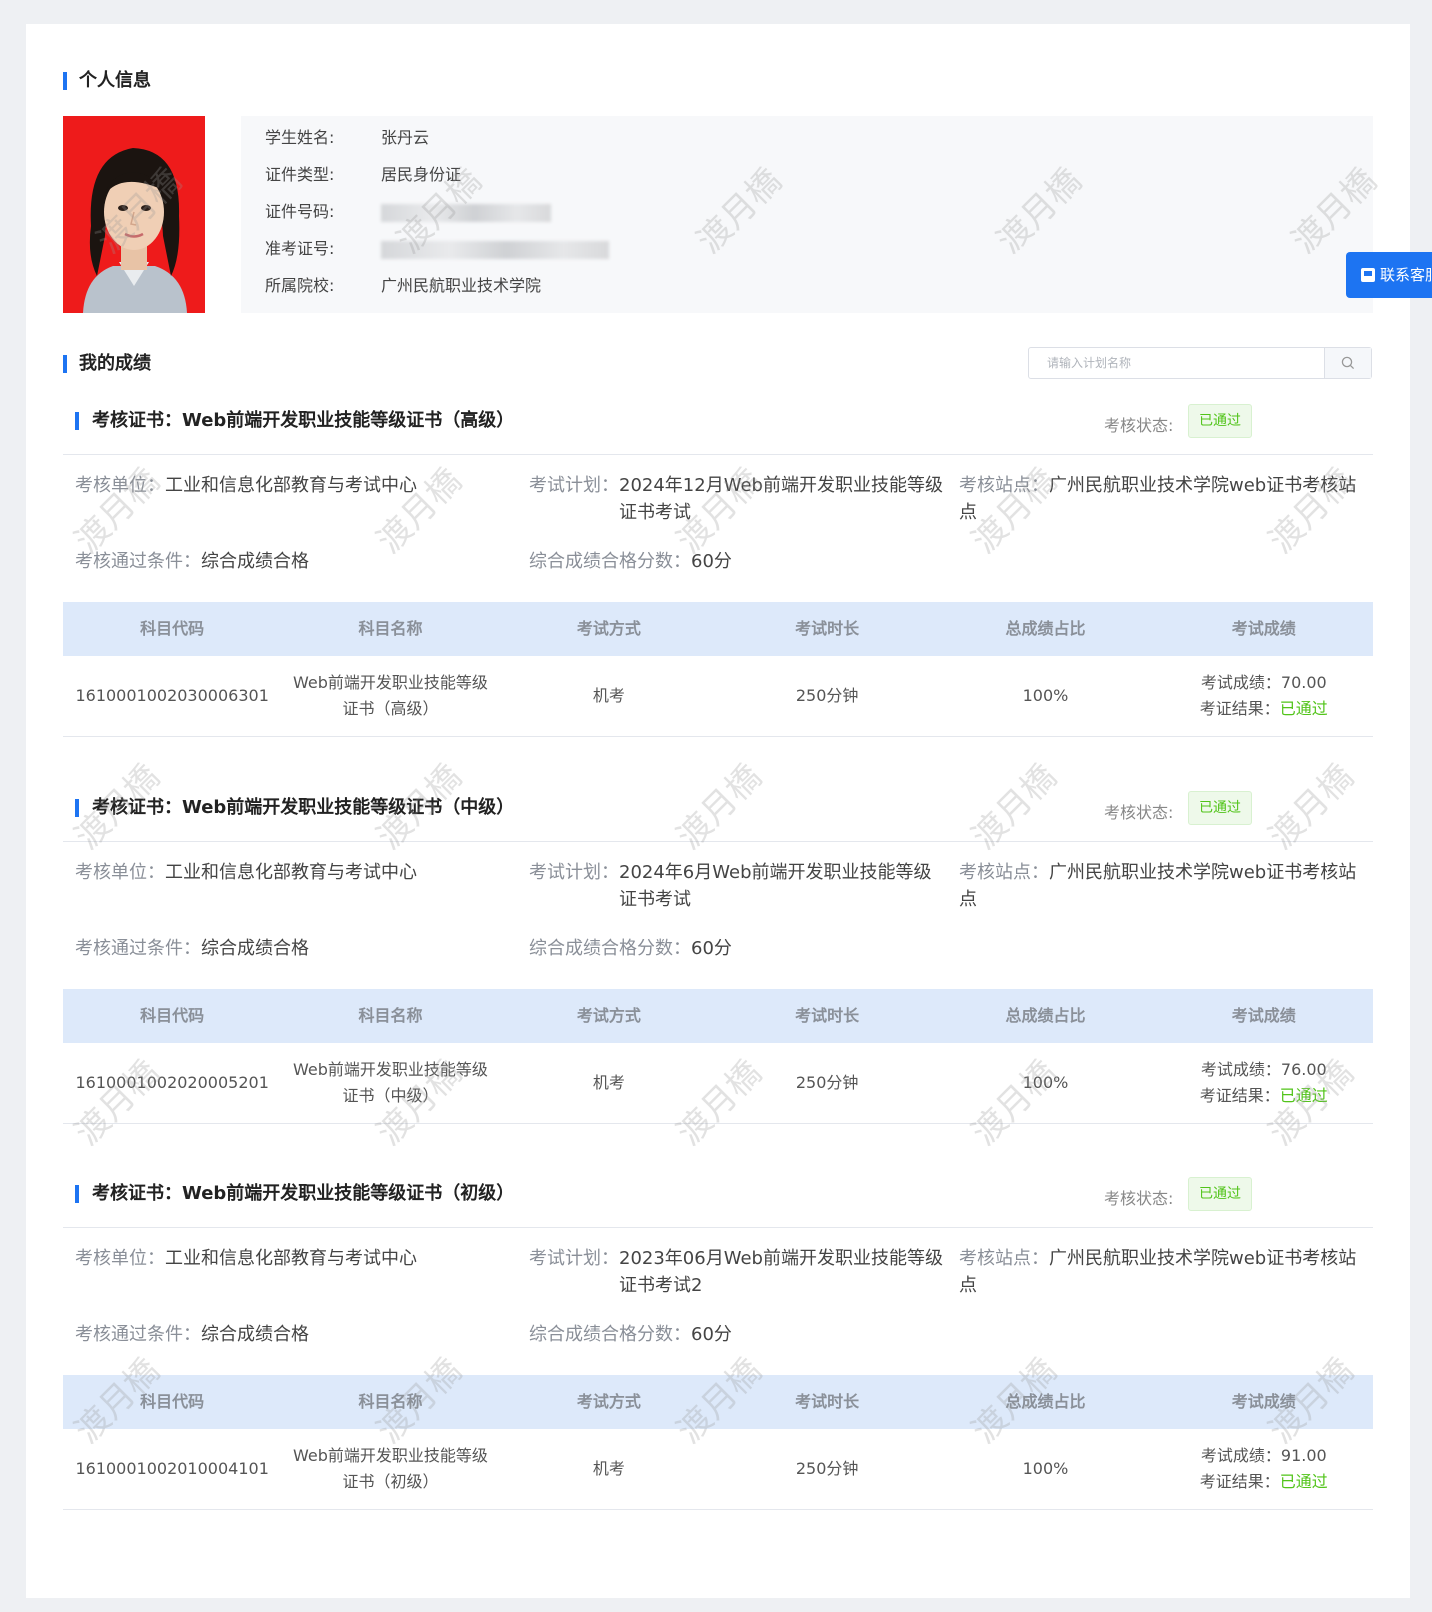 The width and height of the screenshot is (1432, 1612). I want to click on info-row-id-number: 证件号码:, so click(408, 212).